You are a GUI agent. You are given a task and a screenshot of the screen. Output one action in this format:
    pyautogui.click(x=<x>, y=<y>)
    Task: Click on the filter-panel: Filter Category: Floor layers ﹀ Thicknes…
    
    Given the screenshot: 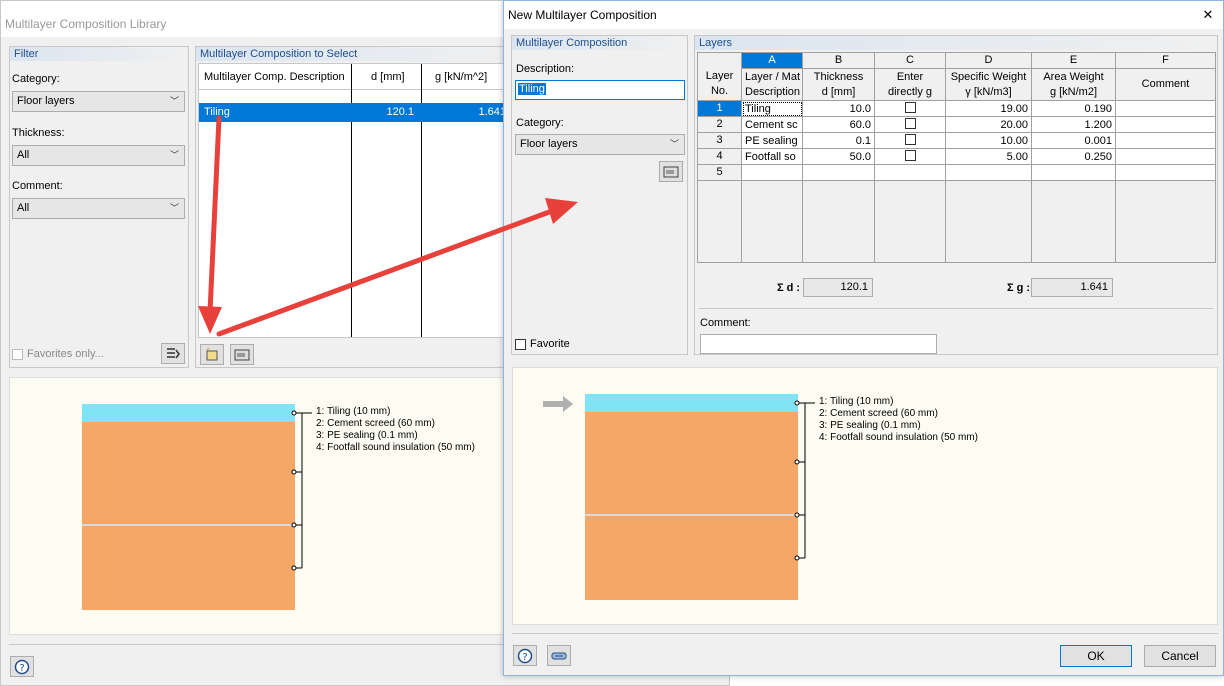 What is the action you would take?
    pyautogui.click(x=99, y=207)
    